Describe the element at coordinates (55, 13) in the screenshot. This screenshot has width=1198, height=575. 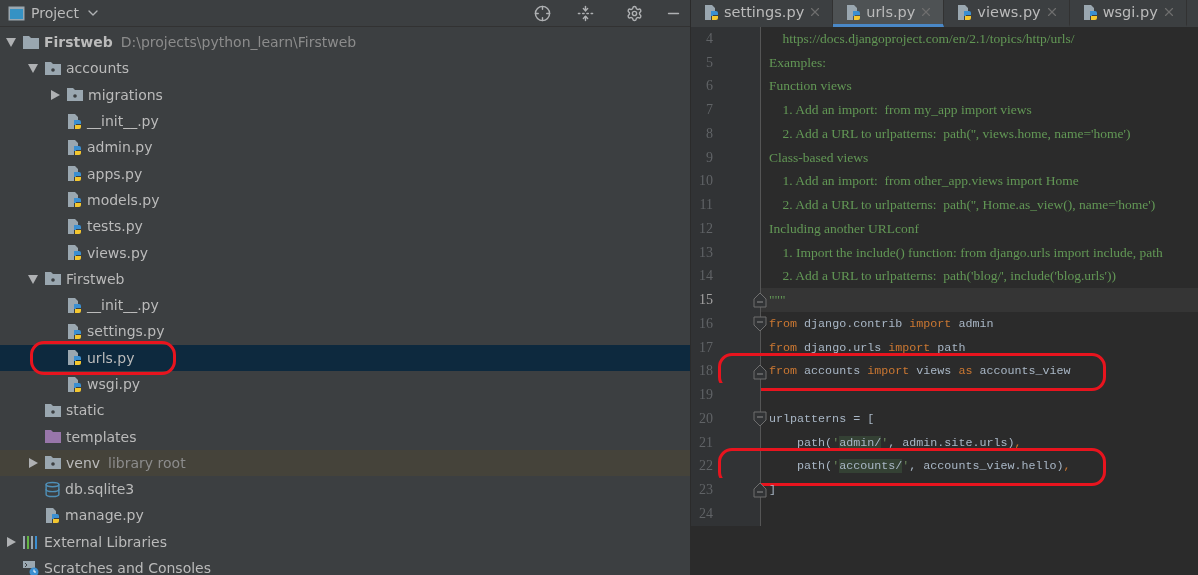
I see `panel-title: Project` at that location.